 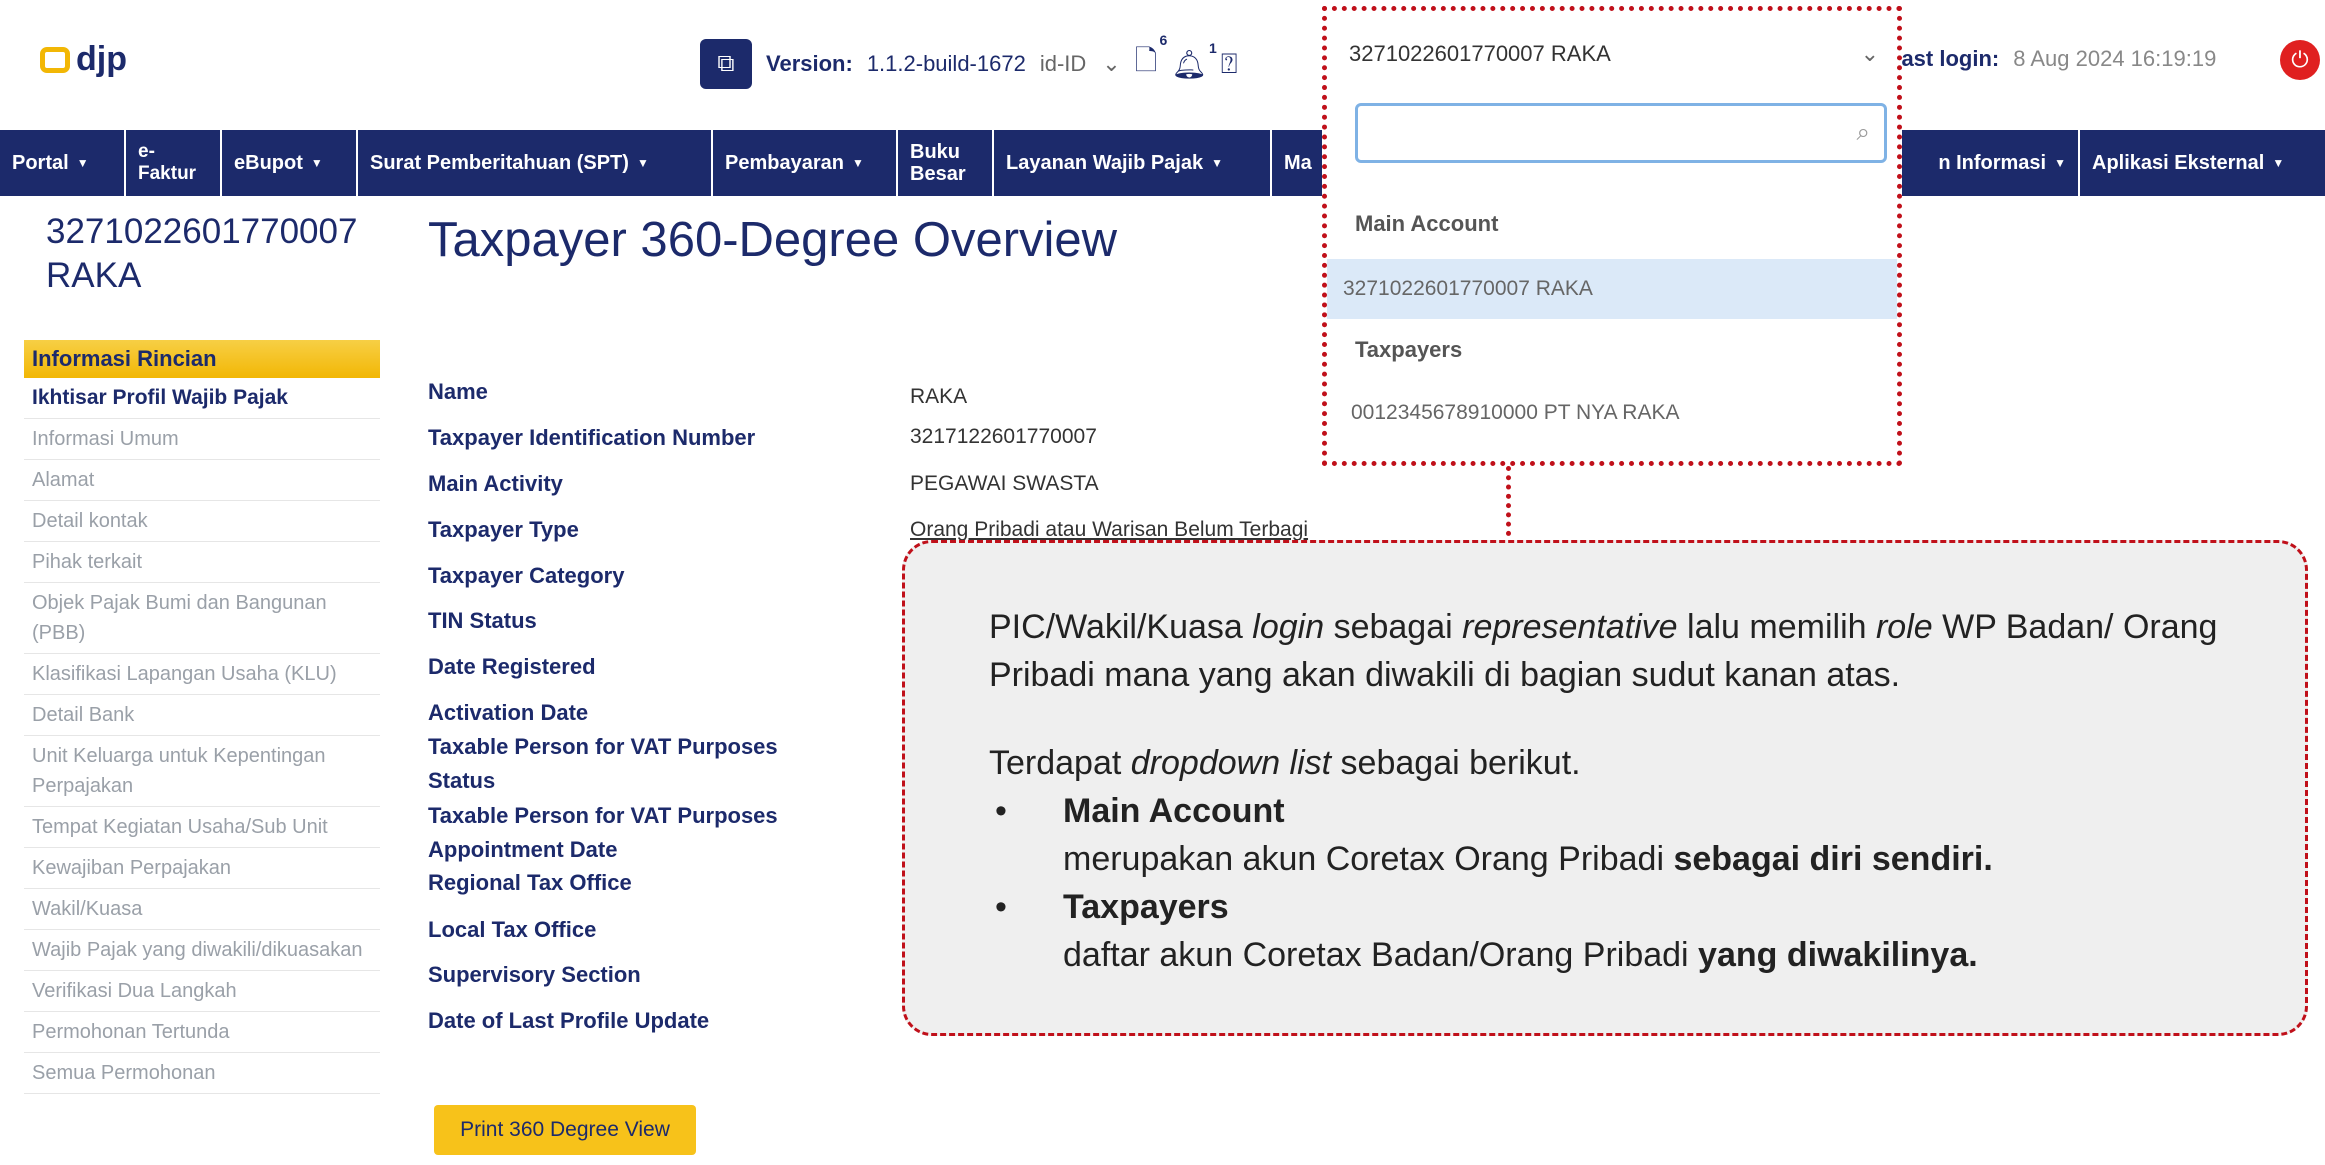 I want to click on sidebar-item-permohonan-tertunda: Permohonan Tertunda, so click(x=202, y=1032).